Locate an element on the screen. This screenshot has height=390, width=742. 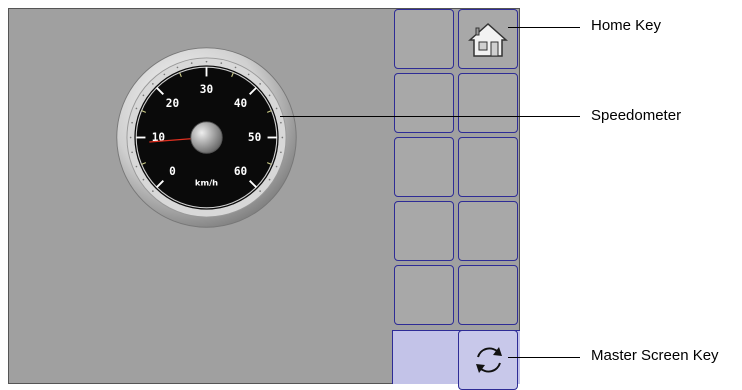
speedometer-callout-line is located at coordinates (430, 116).